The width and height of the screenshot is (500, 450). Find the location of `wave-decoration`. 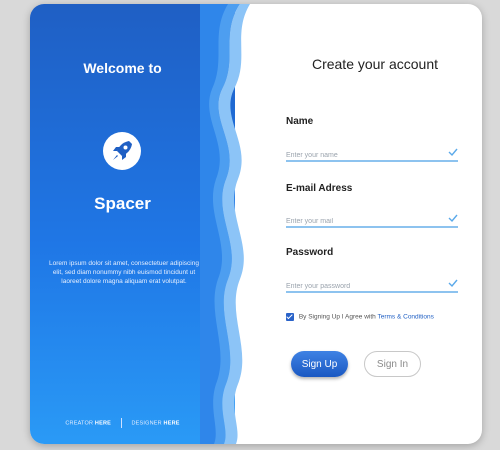

wave-decoration is located at coordinates (225, 224).